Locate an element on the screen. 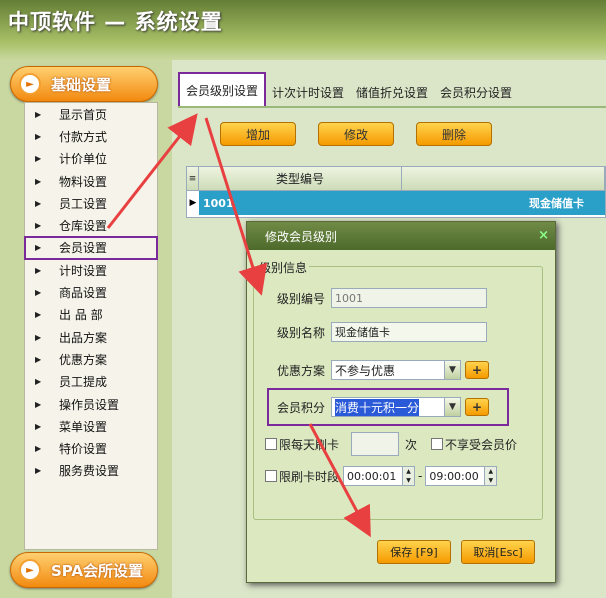 This screenshot has width=606, height=598. menu-item-label: 出 品 部 is located at coordinates (81, 315).